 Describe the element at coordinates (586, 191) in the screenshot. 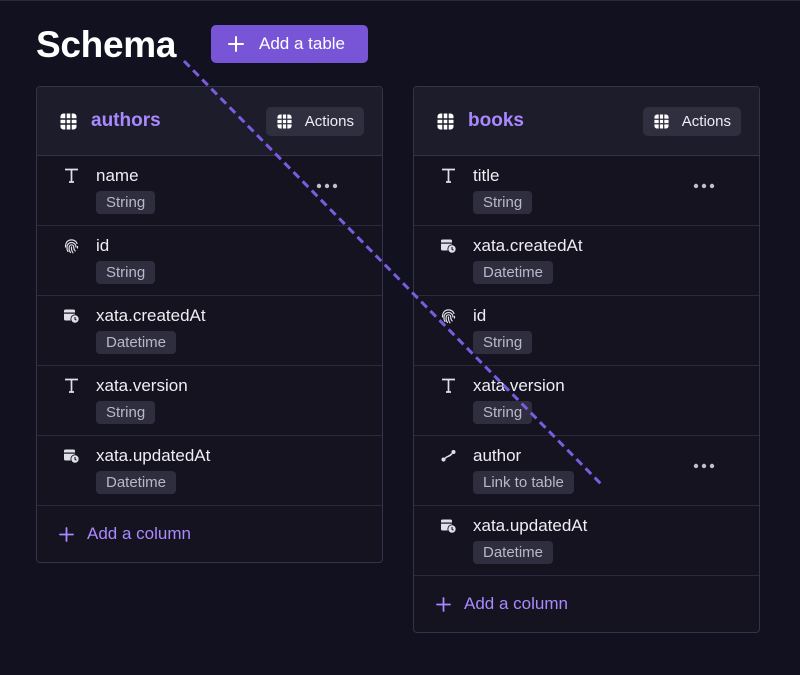

I see `column-row: title String` at that location.